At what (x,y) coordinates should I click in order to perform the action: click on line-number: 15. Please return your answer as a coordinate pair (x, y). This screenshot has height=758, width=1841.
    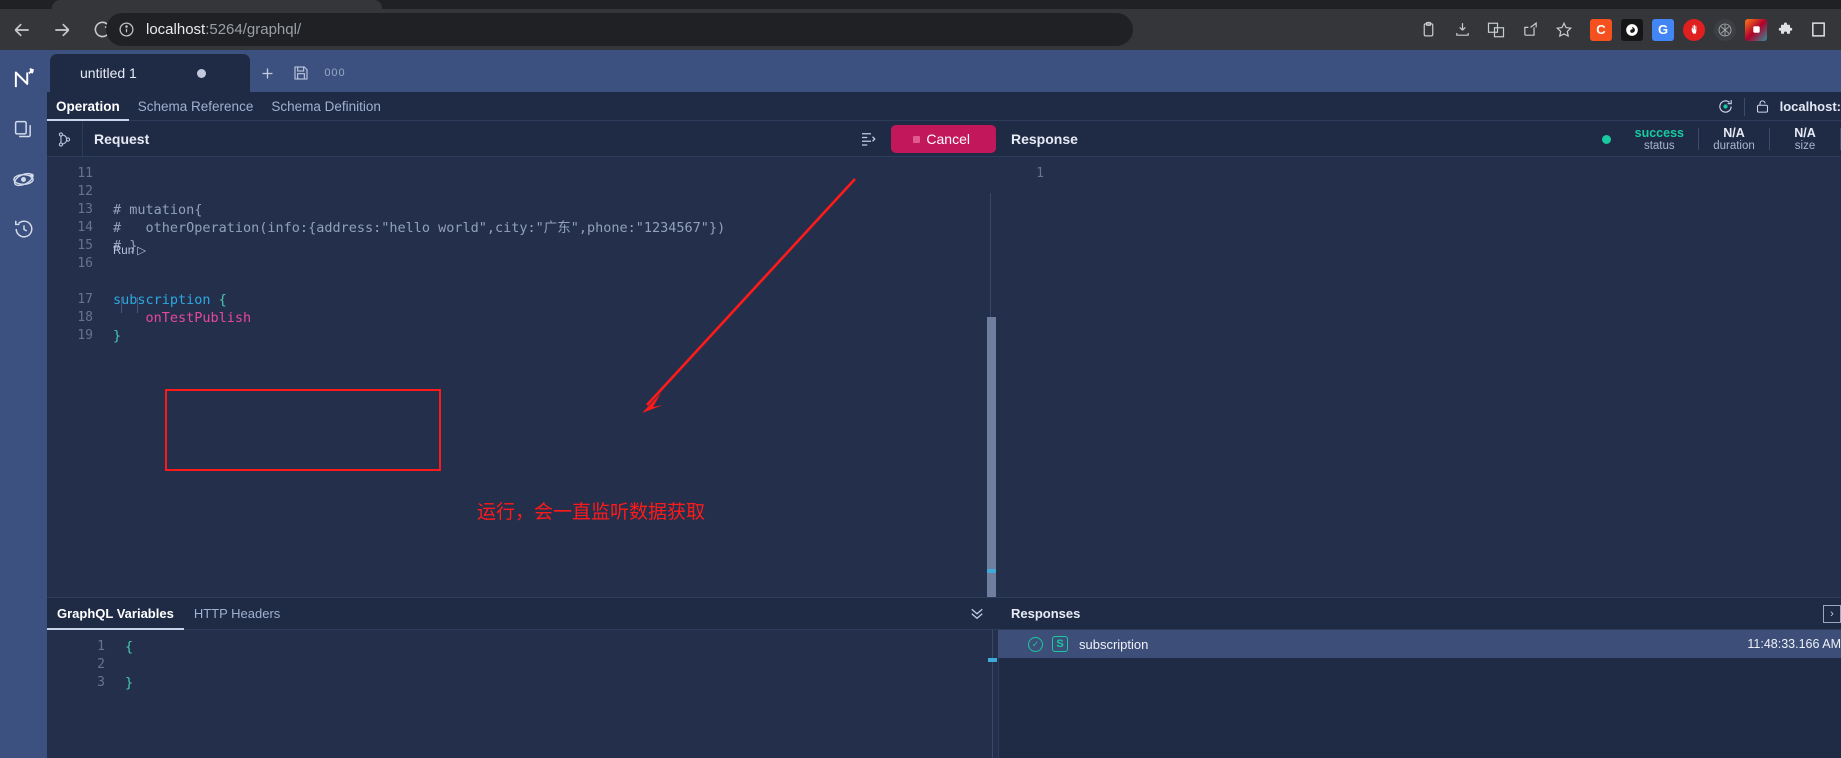
    Looking at the image, I should click on (85, 245).